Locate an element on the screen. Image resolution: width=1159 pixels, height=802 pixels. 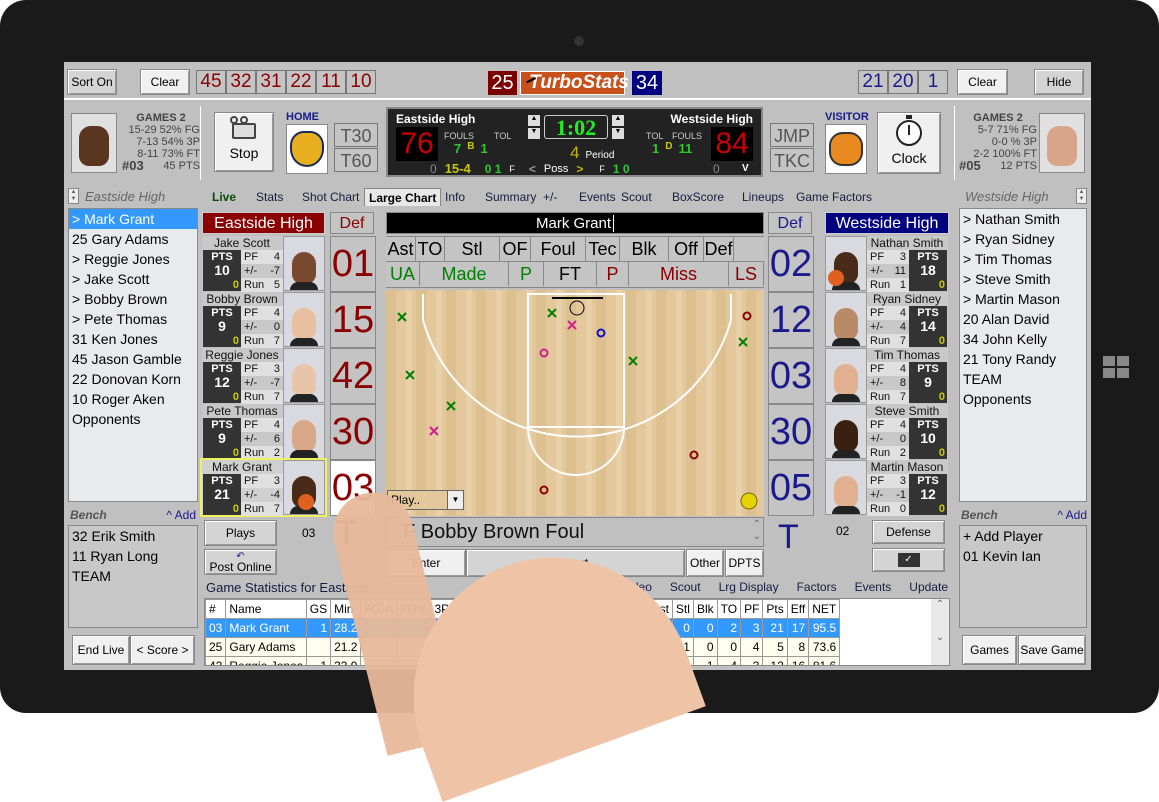
jersey-chip: 20 is located at coordinates (903, 82).